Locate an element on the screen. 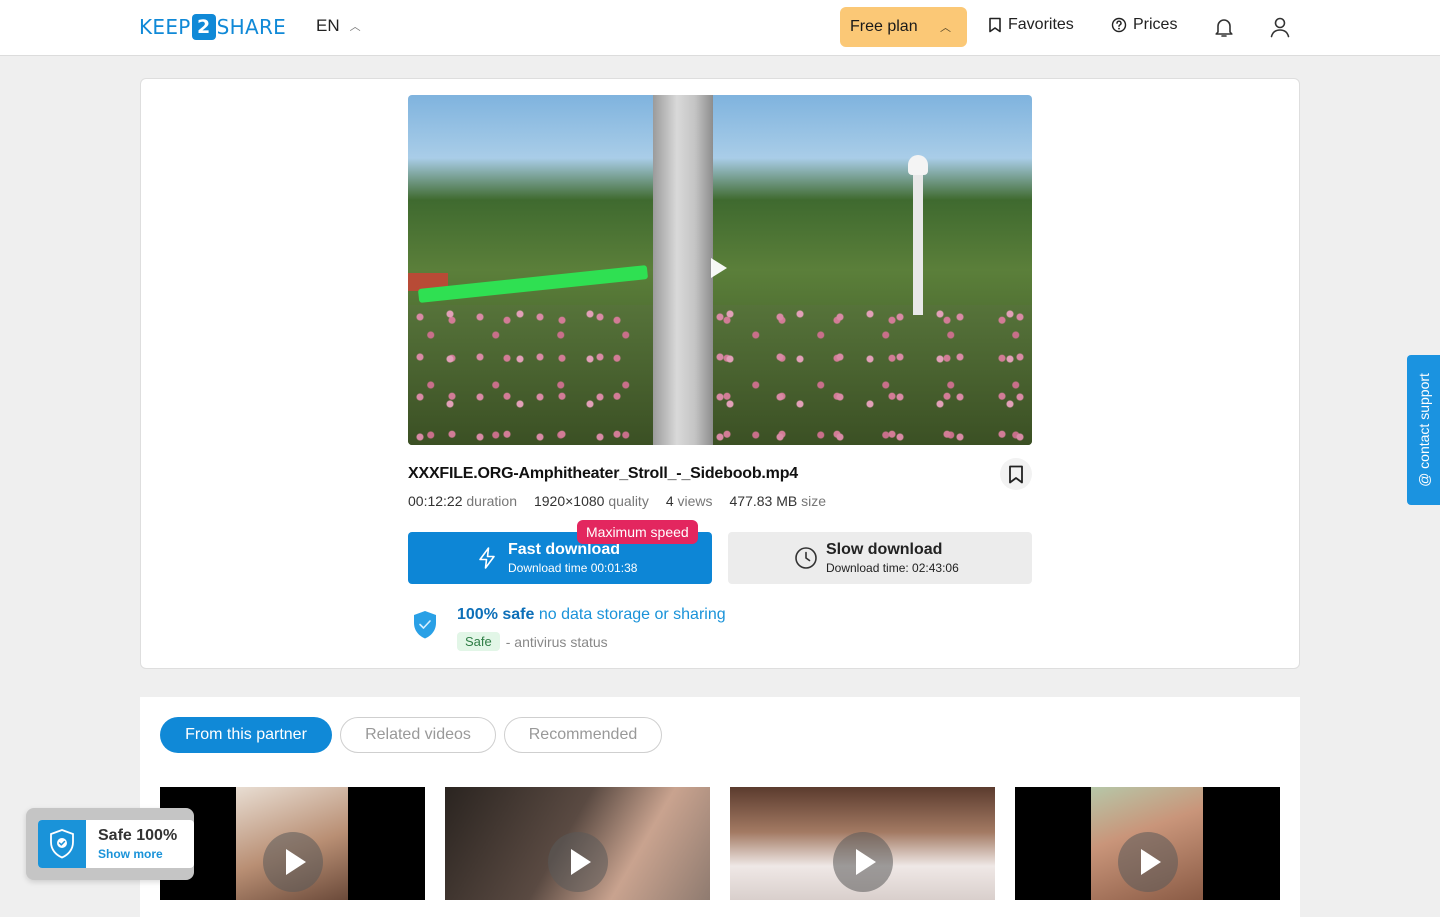 The image size is (1440, 917). safe-widget-card: Safe 100% Show more is located at coordinates (116, 844).